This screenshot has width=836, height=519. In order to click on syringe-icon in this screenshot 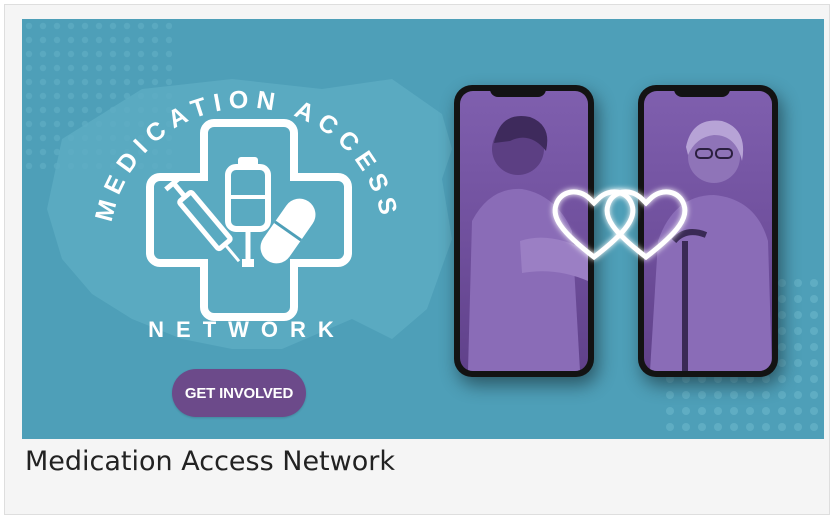, I will do `click(202, 218)`.